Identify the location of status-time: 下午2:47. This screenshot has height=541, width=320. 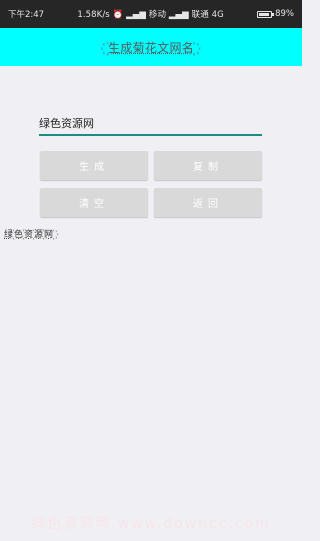
(26, 15).